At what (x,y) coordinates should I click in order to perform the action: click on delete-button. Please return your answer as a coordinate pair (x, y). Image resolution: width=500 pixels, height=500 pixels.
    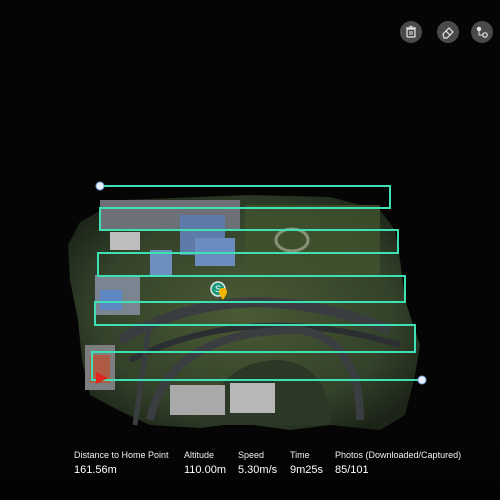
    Looking at the image, I should click on (411, 32).